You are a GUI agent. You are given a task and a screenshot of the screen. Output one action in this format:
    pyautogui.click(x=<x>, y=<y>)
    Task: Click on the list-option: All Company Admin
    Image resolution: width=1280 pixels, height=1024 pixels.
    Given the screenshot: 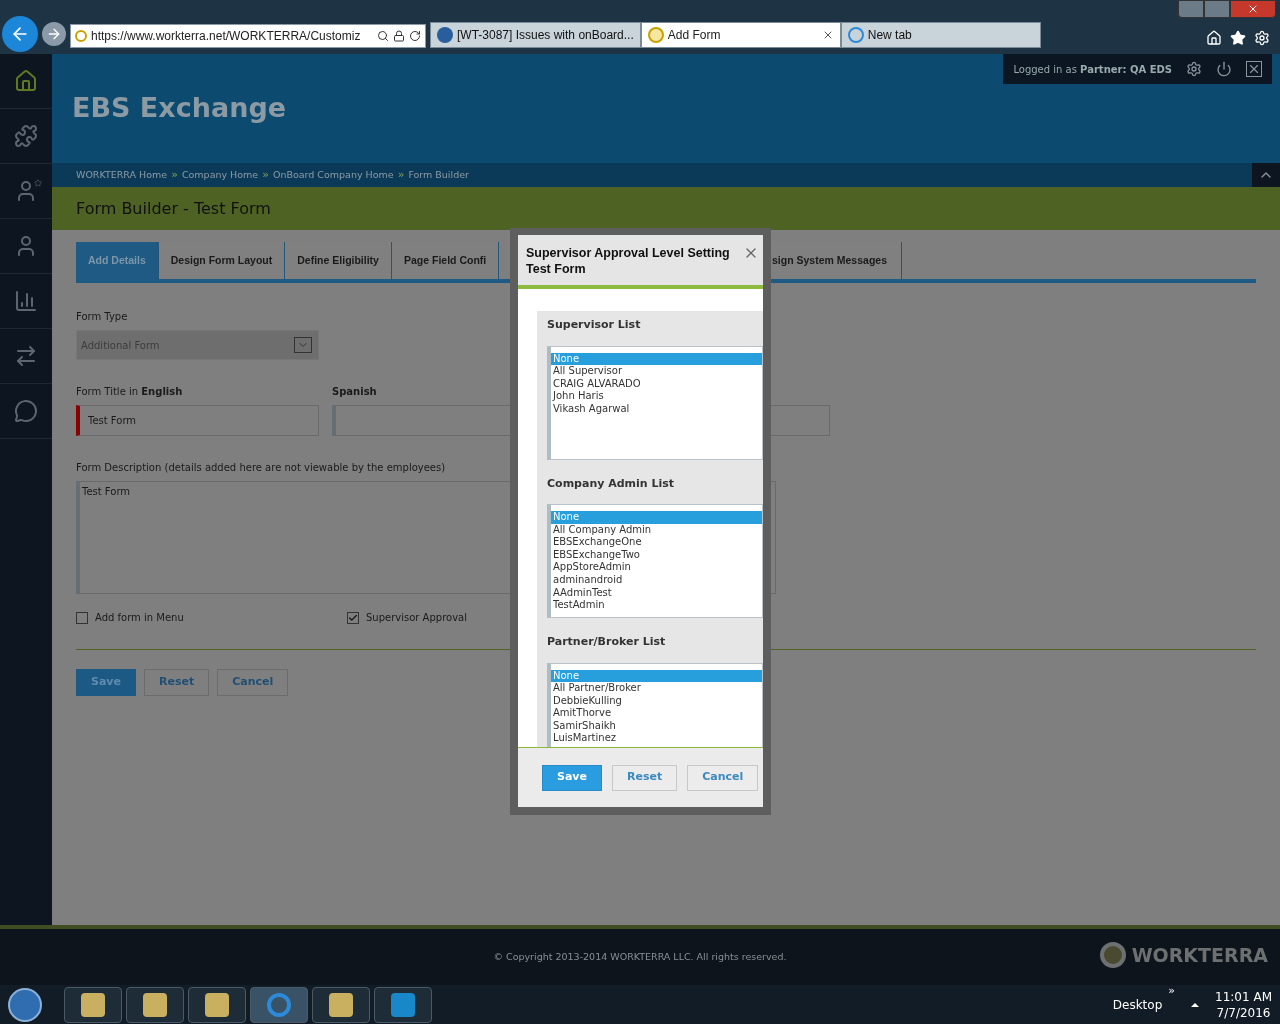 What is the action you would take?
    pyautogui.click(x=656, y=530)
    